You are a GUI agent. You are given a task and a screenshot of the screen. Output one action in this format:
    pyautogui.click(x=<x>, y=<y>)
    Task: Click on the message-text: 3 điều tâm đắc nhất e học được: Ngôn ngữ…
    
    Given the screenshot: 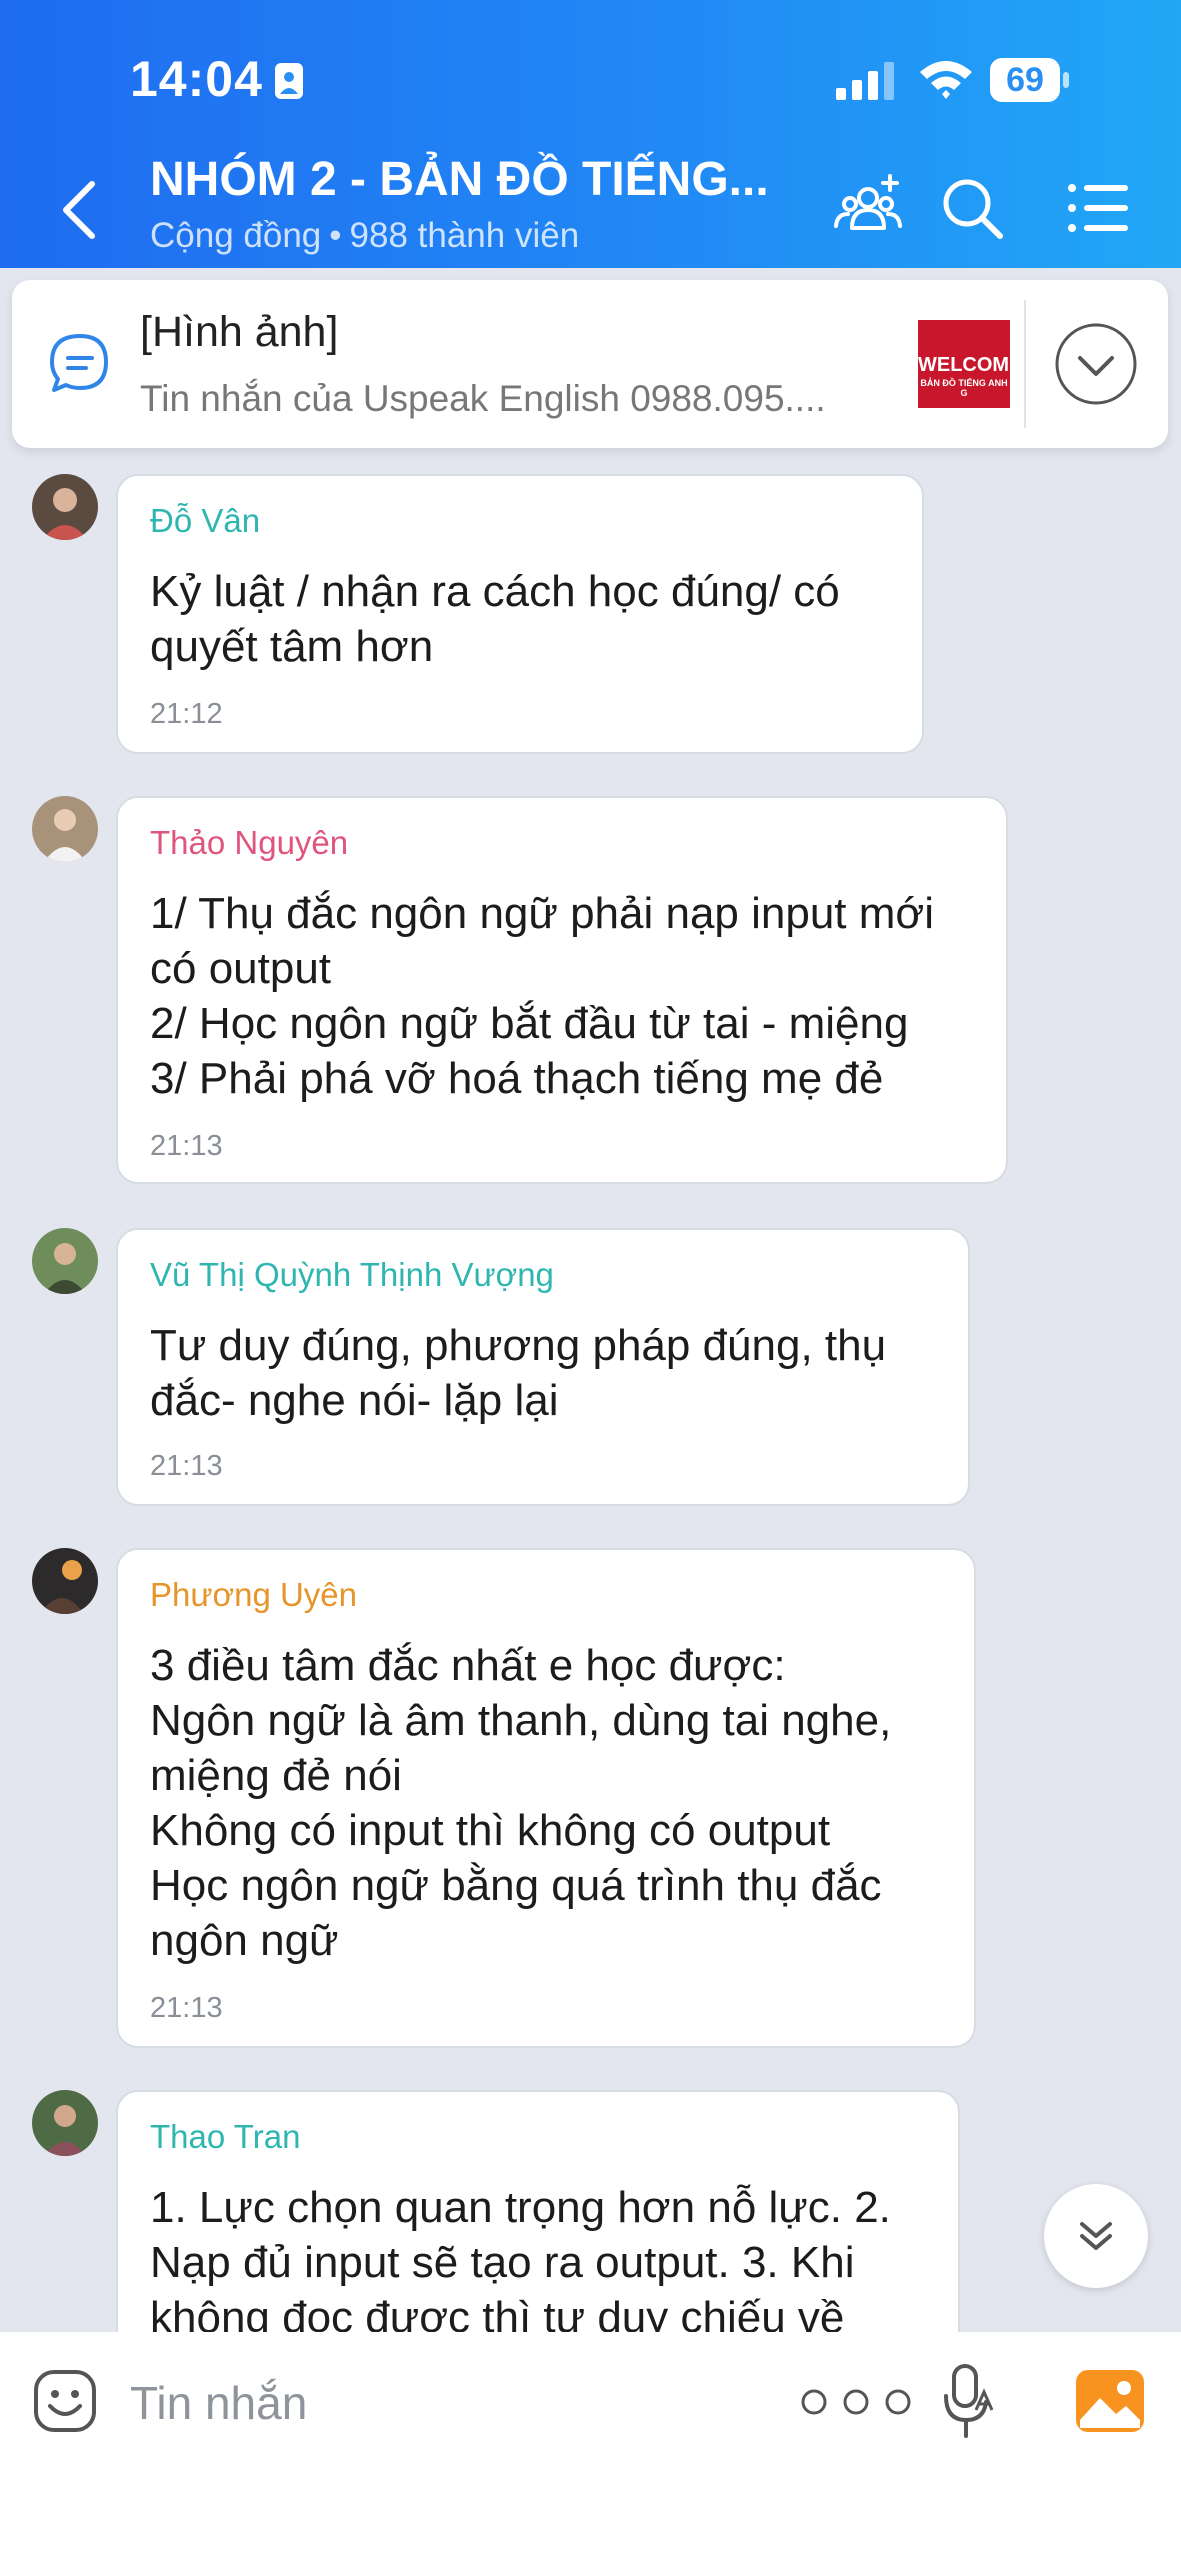 What is the action you would take?
    pyautogui.click(x=521, y=1803)
    